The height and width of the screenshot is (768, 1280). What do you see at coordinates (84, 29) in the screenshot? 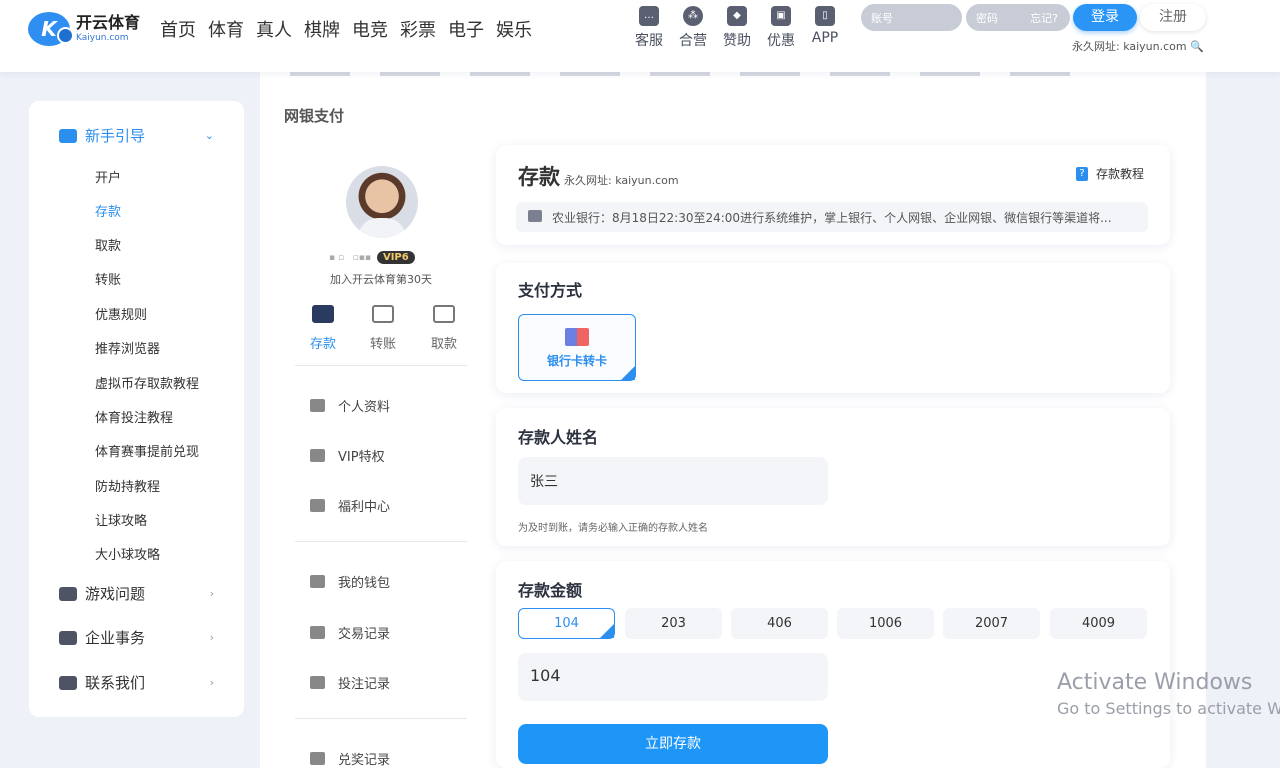
I see `kaiyun-logo: K 开云体育 Kaiyun.com` at bounding box center [84, 29].